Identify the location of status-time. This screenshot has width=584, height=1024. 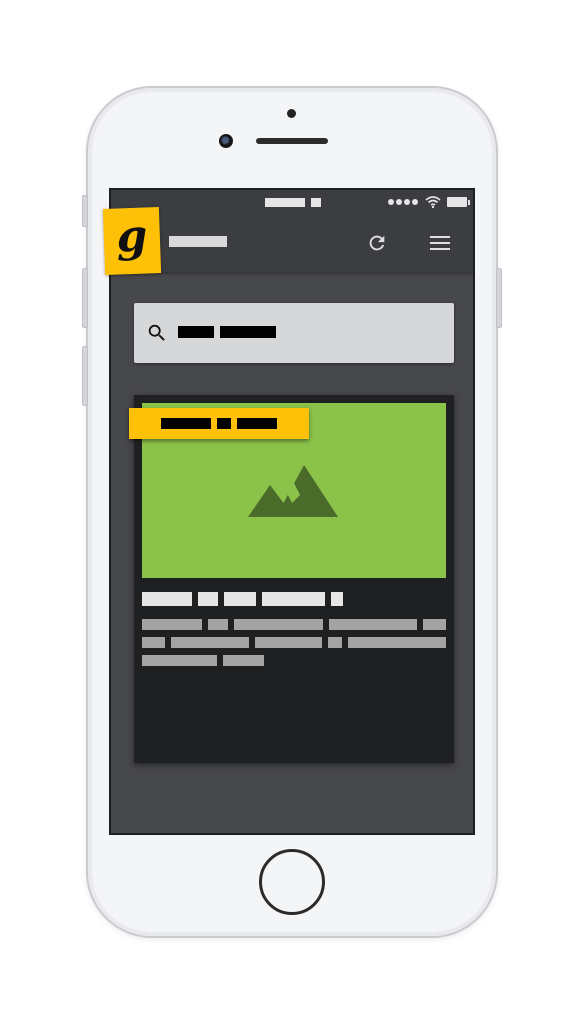
(285, 202).